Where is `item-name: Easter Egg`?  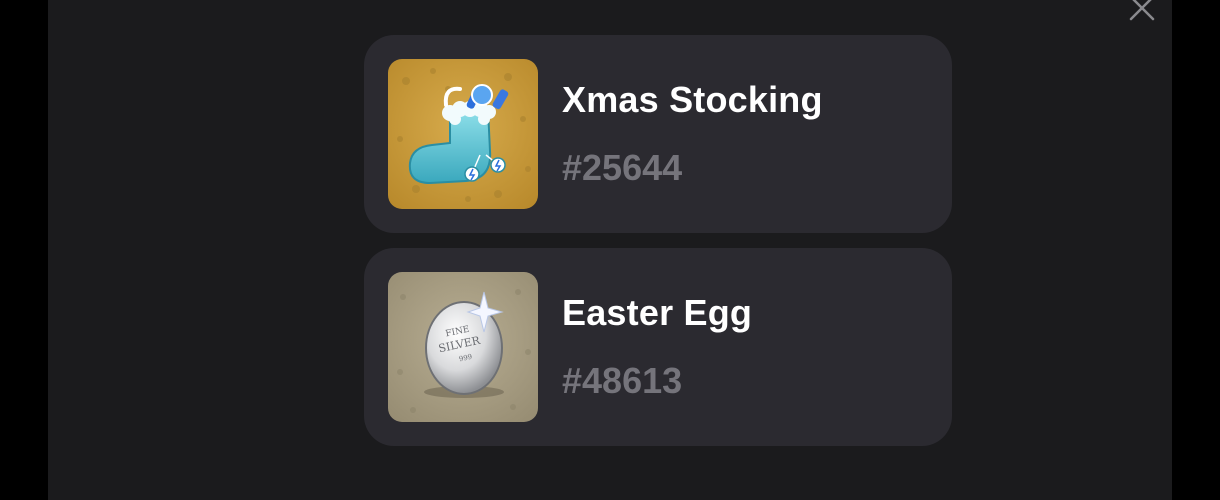 item-name: Easter Egg is located at coordinates (657, 312).